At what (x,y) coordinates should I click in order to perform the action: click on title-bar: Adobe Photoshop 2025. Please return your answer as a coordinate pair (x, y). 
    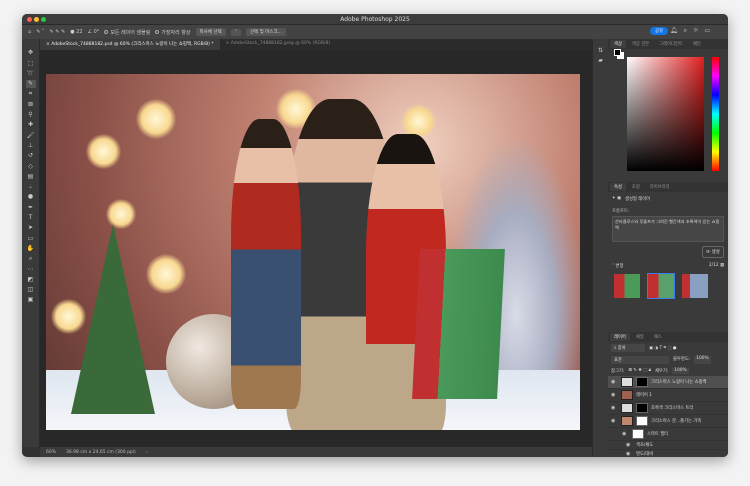
    Looking at the image, I should click on (375, 19).